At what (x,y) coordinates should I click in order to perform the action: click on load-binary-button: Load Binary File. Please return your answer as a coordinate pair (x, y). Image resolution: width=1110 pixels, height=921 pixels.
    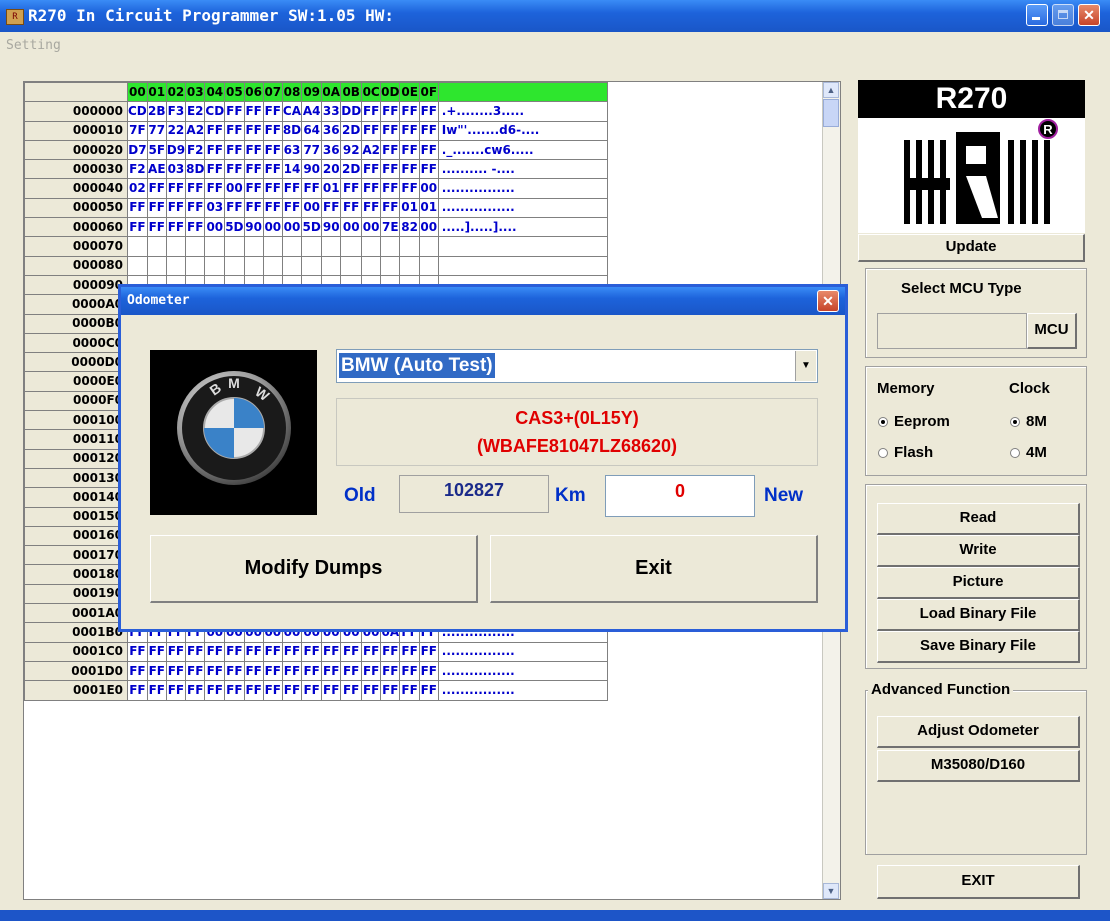
    Looking at the image, I should click on (978, 615).